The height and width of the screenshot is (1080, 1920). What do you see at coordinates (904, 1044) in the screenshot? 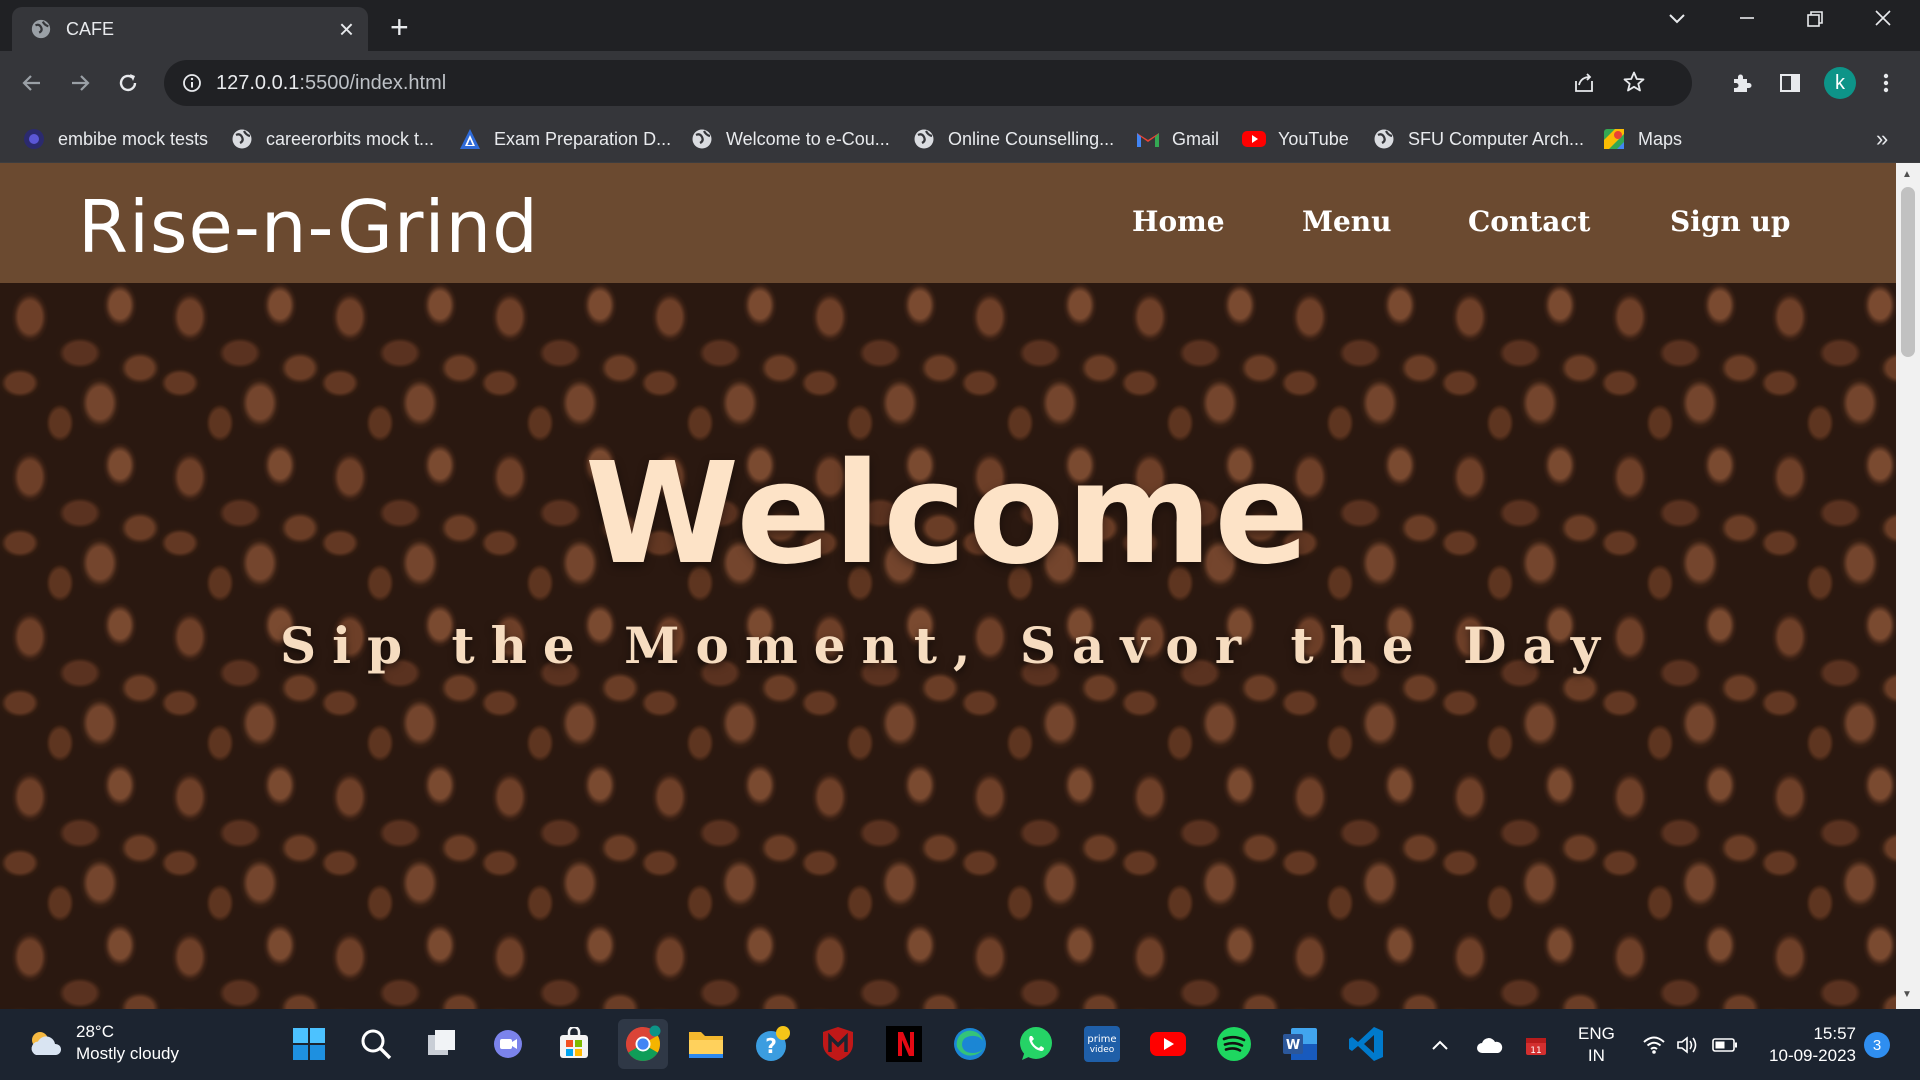
I see `netflix-icon` at bounding box center [904, 1044].